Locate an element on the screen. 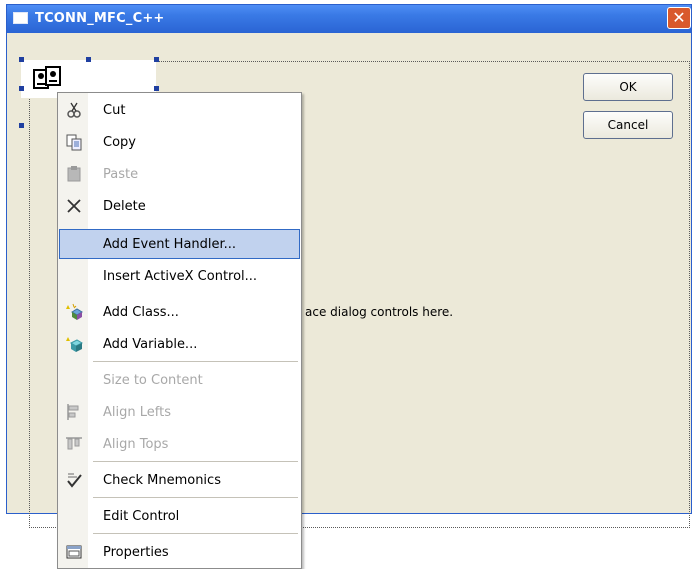 The image size is (692, 569). ok-button: OK is located at coordinates (628, 87).